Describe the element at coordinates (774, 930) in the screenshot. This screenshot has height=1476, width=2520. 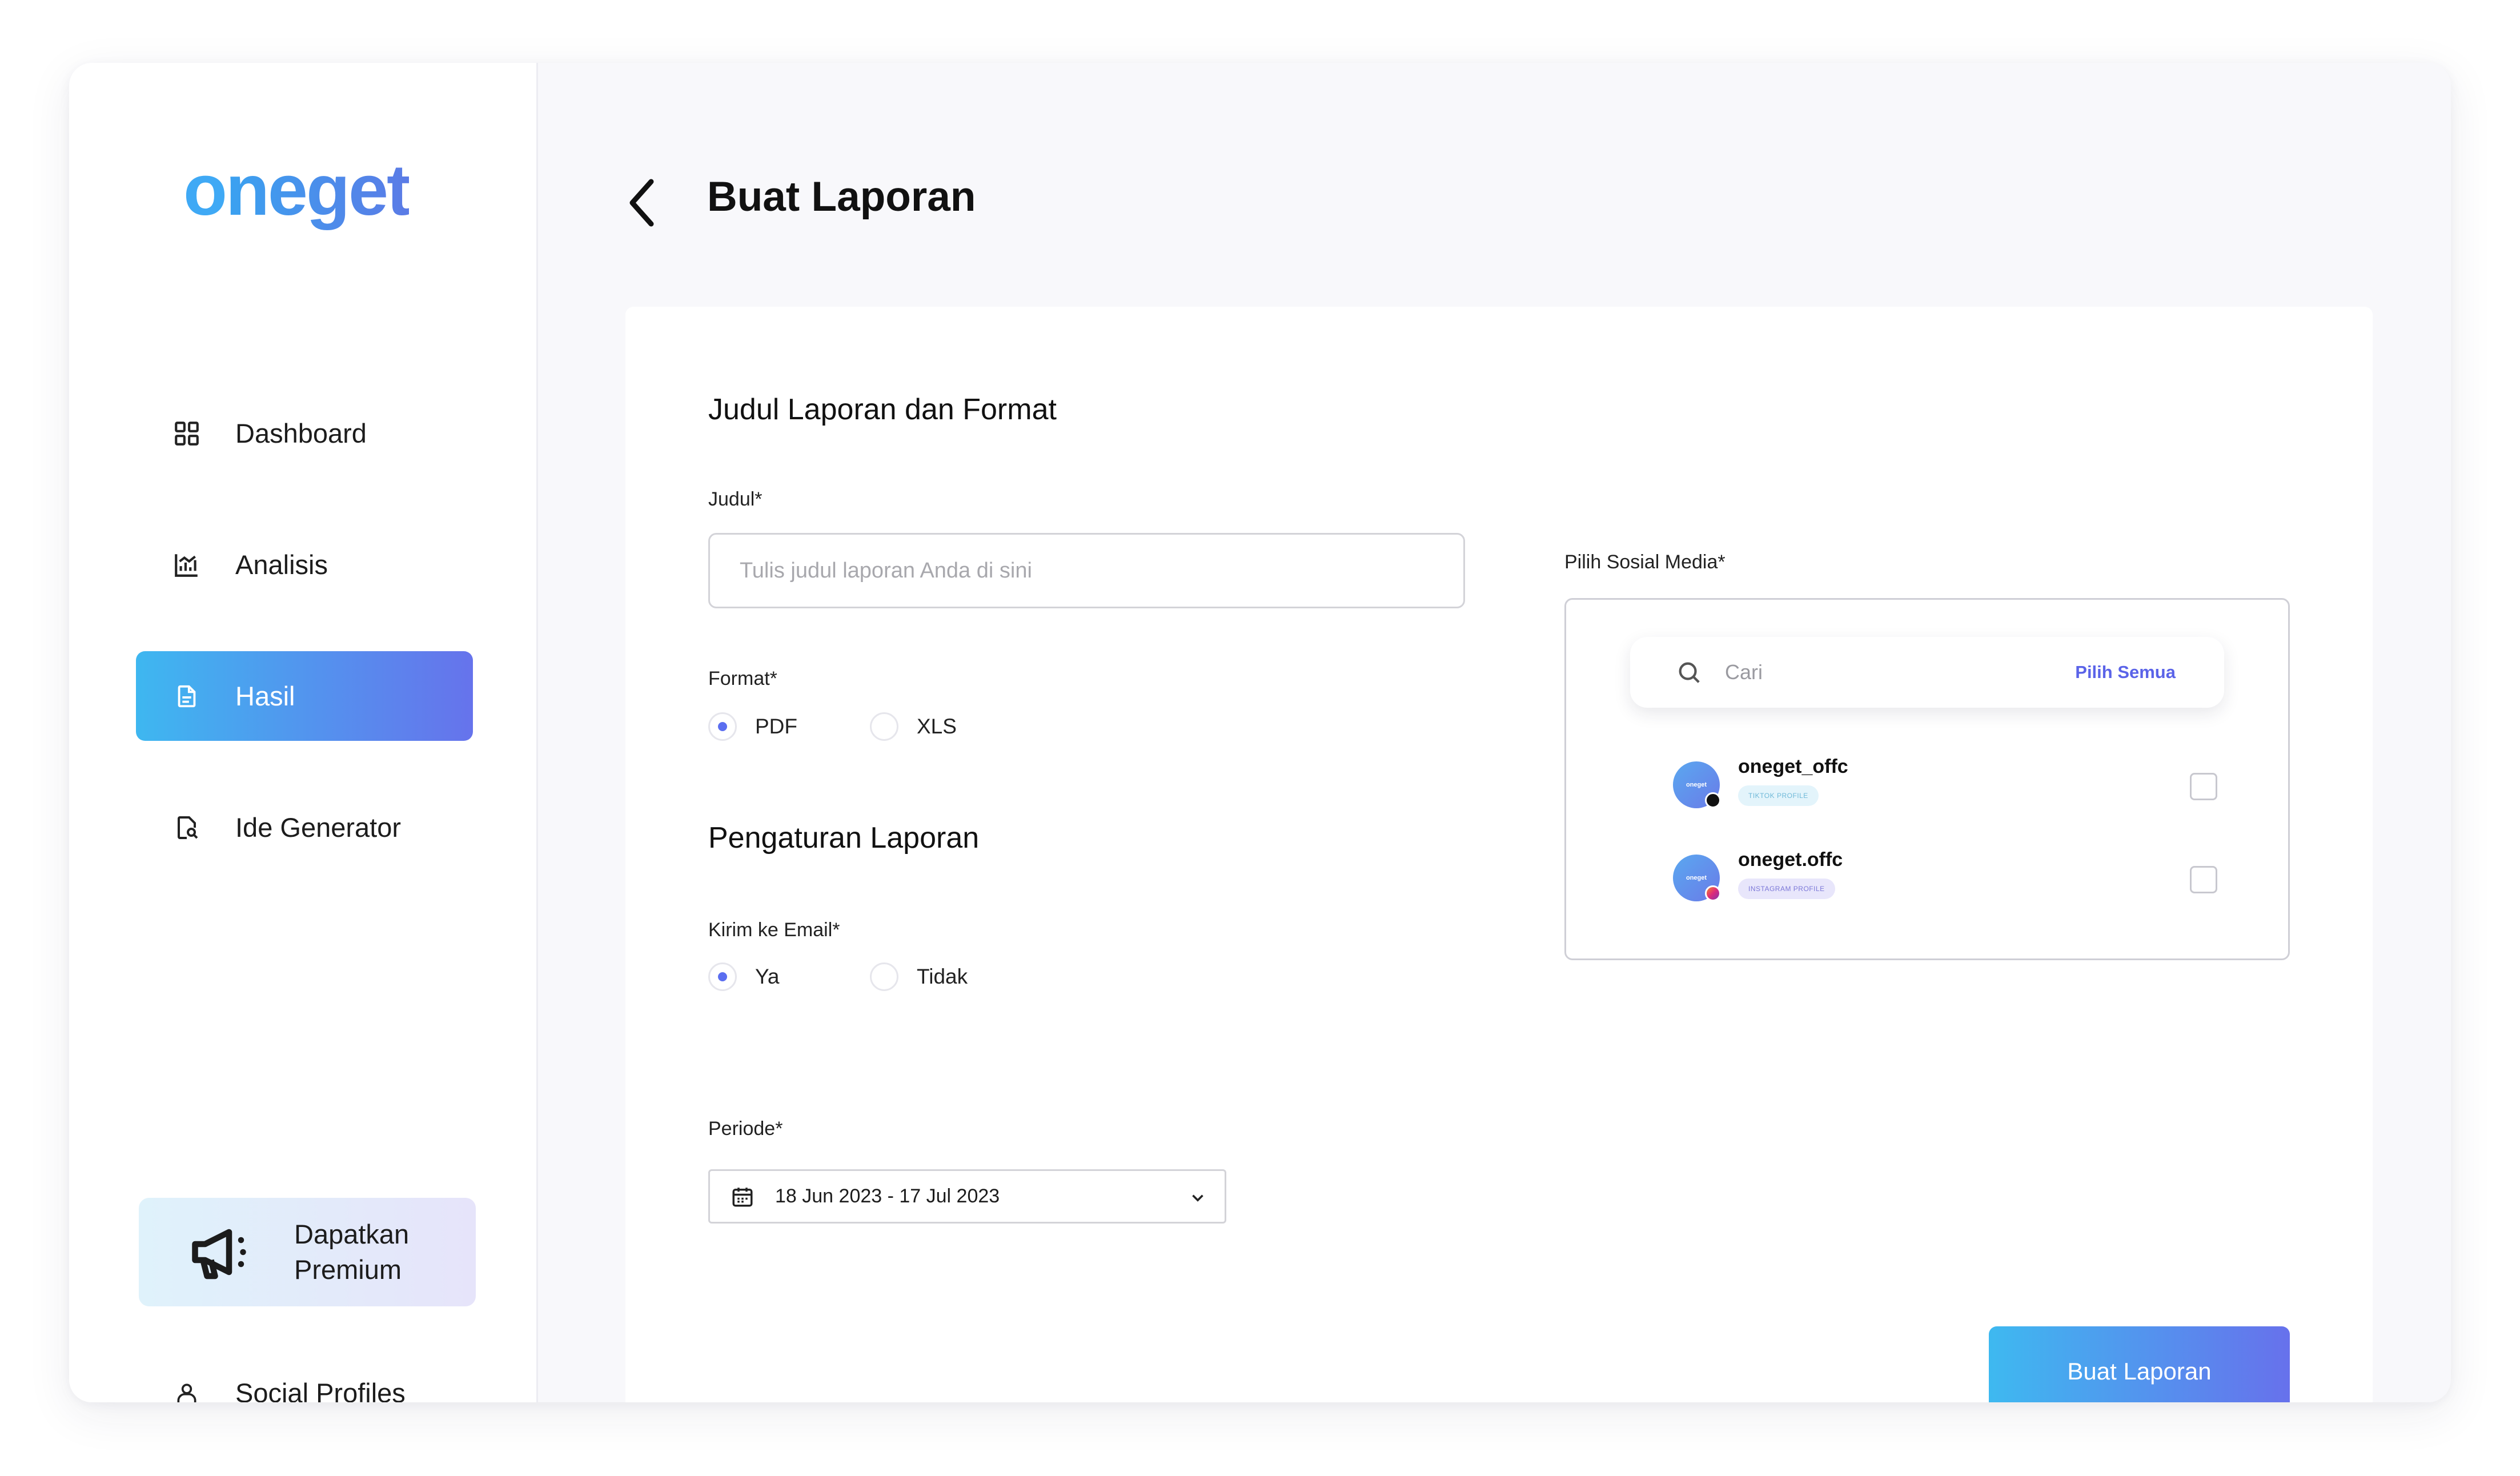
I see `email-label: Kirim ke Email*` at that location.